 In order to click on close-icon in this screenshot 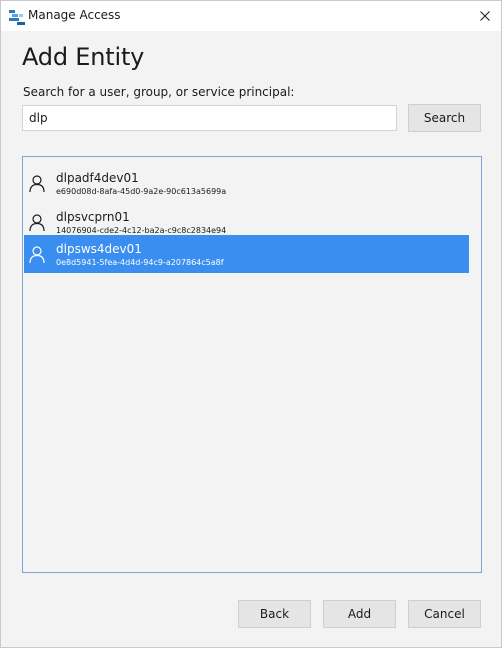, I will do `click(485, 16)`.